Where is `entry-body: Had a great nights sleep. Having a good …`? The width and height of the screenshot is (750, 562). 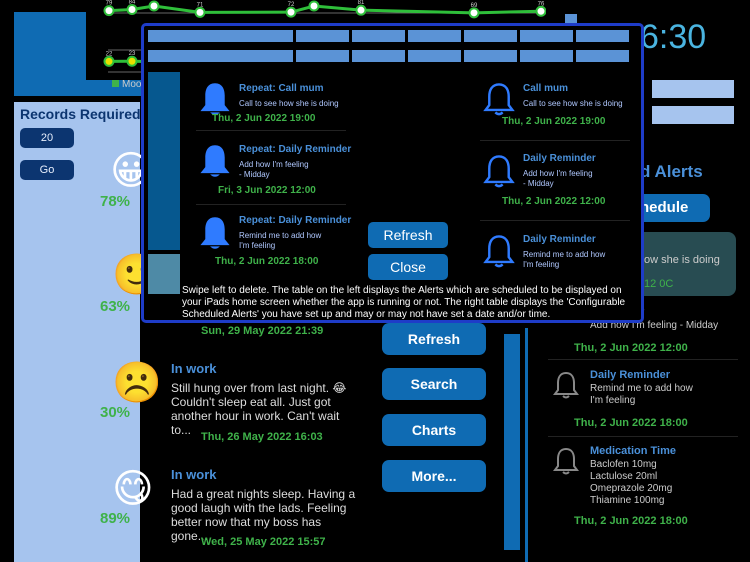
entry-body: Had a great nights sleep. Having a good … is located at coordinates (263, 515).